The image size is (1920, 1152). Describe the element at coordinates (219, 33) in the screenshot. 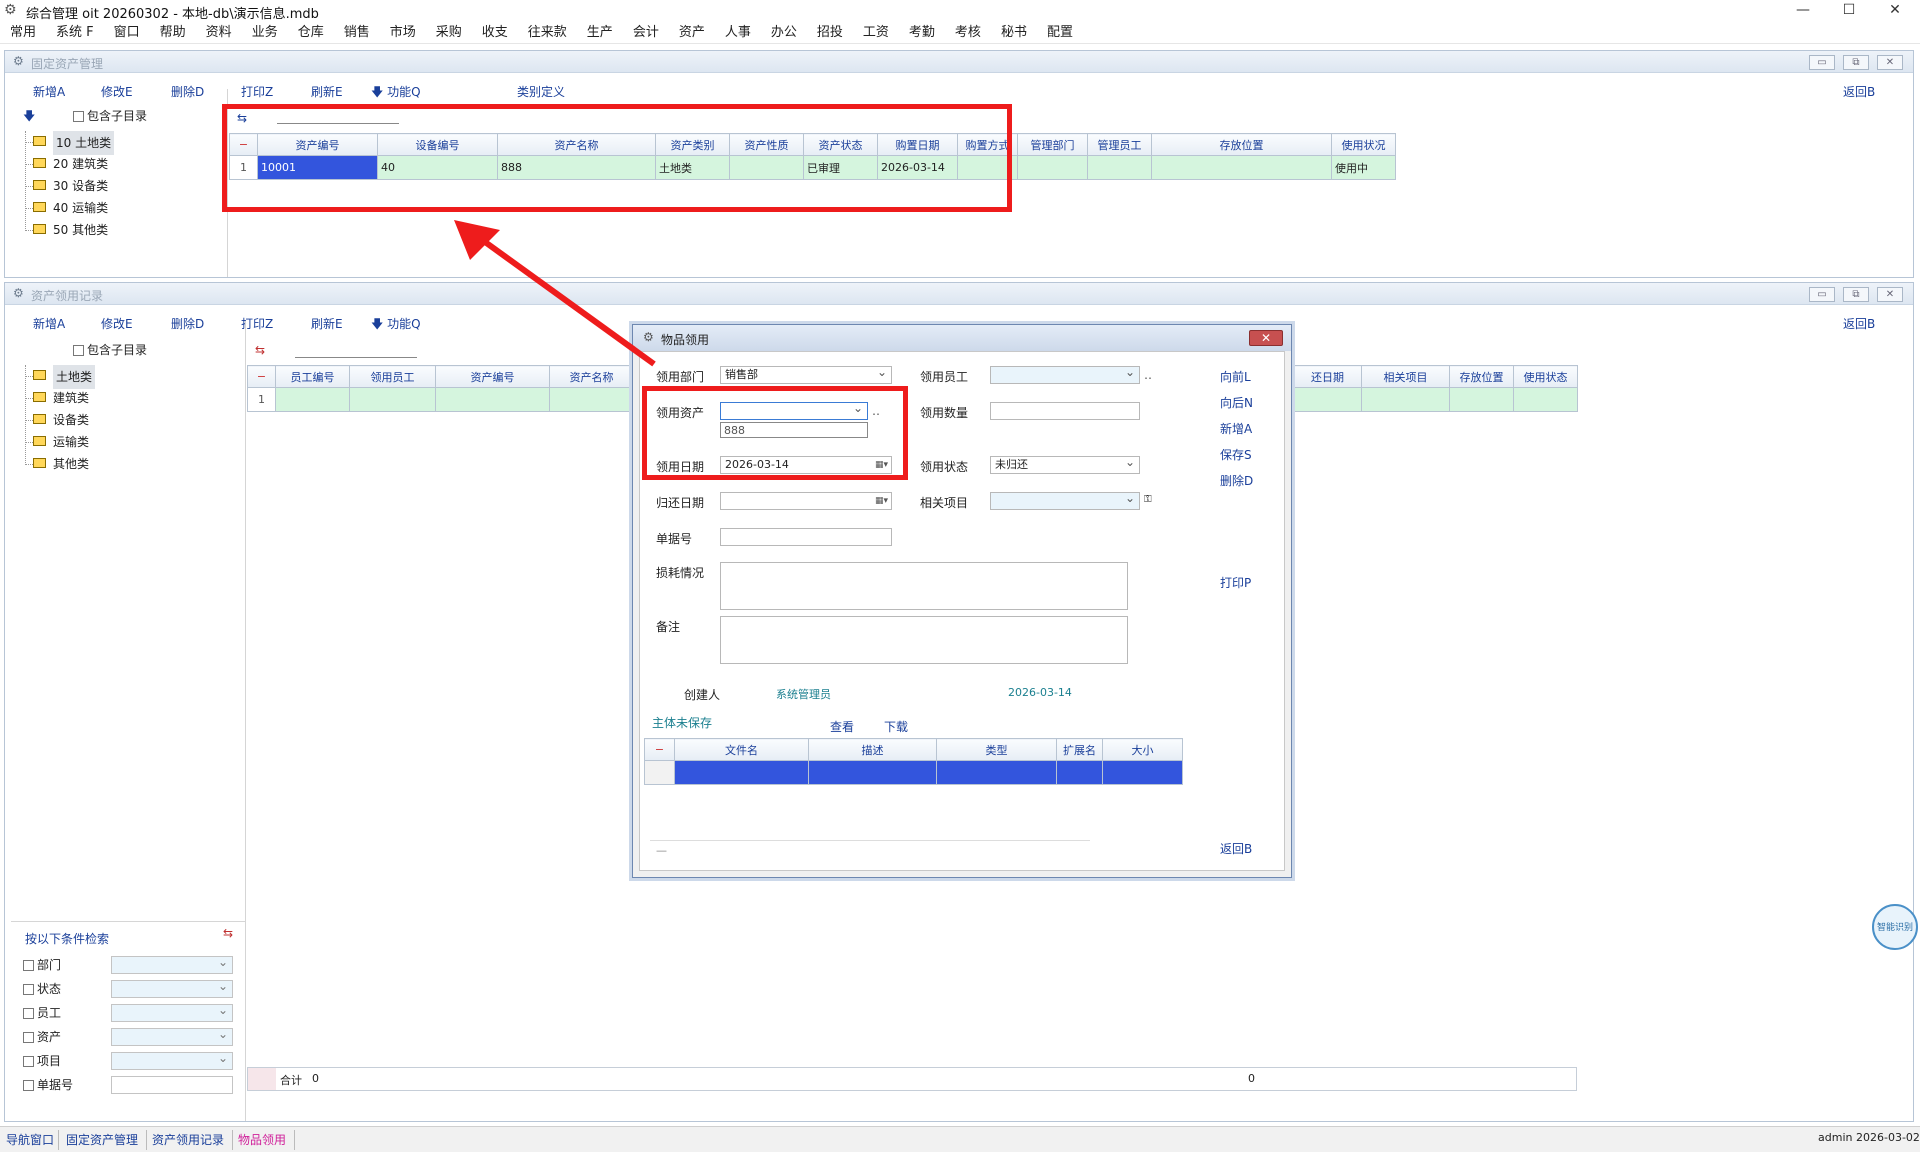

I see `menu-item: 资料` at that location.